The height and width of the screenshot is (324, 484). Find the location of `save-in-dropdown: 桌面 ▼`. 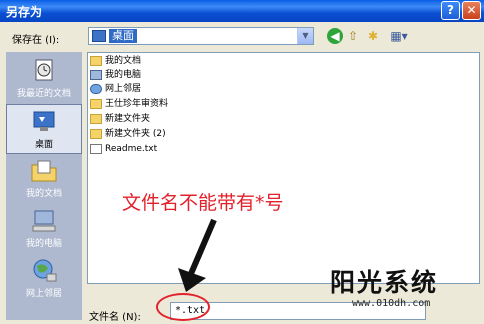

save-in-dropdown: 桌面 ▼ is located at coordinates (201, 36).